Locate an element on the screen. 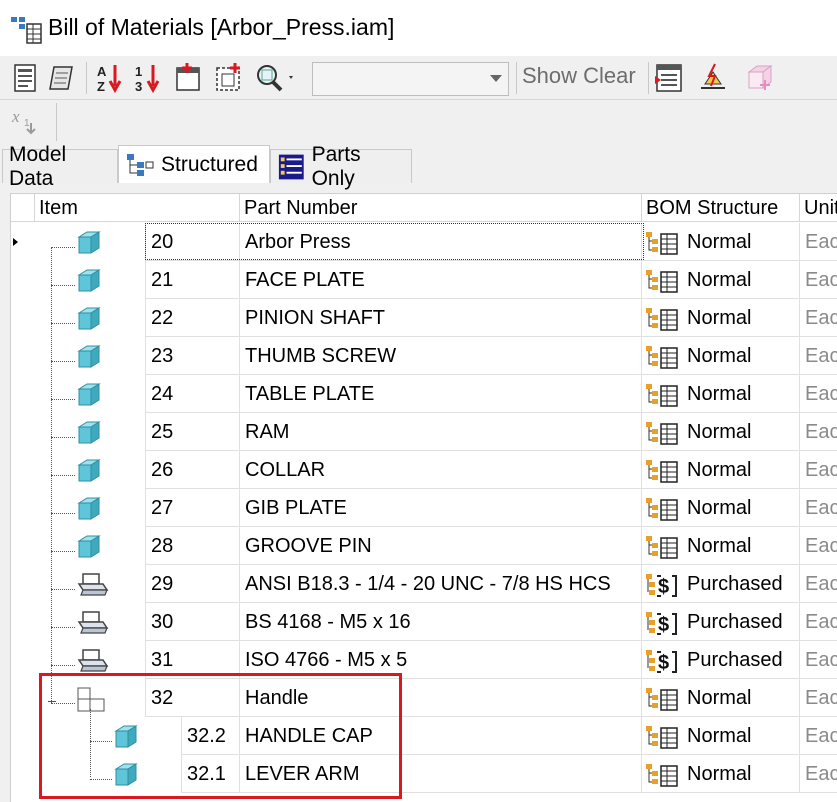  item-number-cell: 25 is located at coordinates (192, 432).